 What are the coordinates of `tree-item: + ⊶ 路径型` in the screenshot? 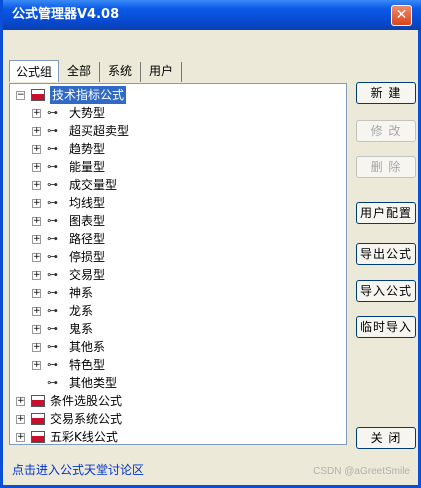 It's located at (68, 239).